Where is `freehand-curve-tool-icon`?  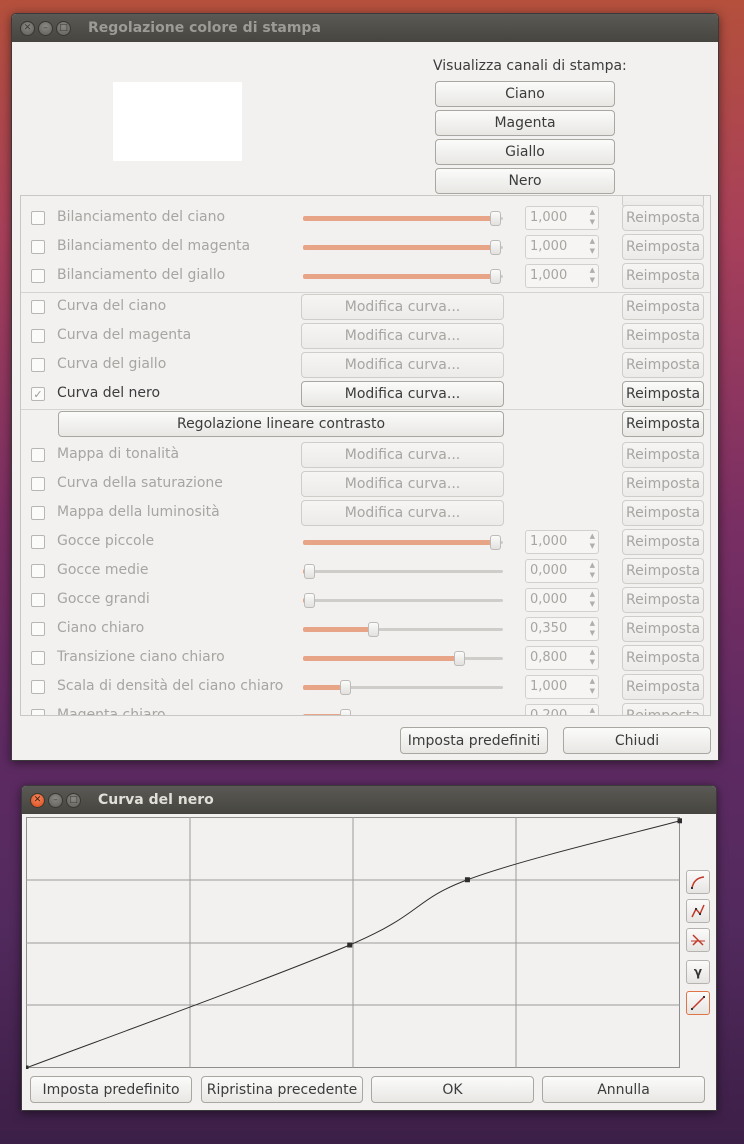 freehand-curve-tool-icon is located at coordinates (698, 882).